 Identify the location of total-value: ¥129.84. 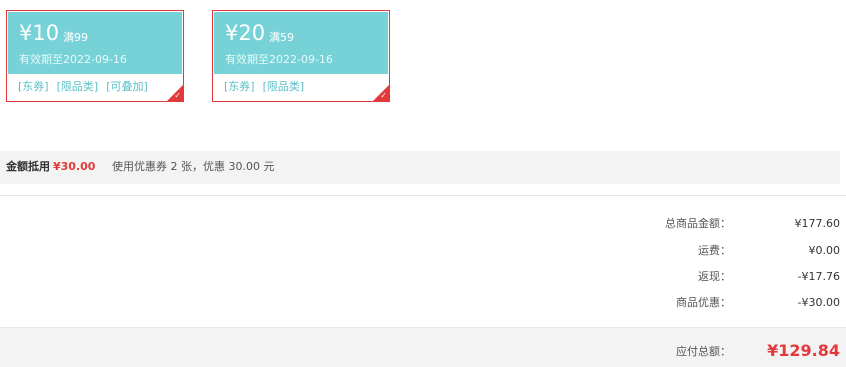
(803, 350).